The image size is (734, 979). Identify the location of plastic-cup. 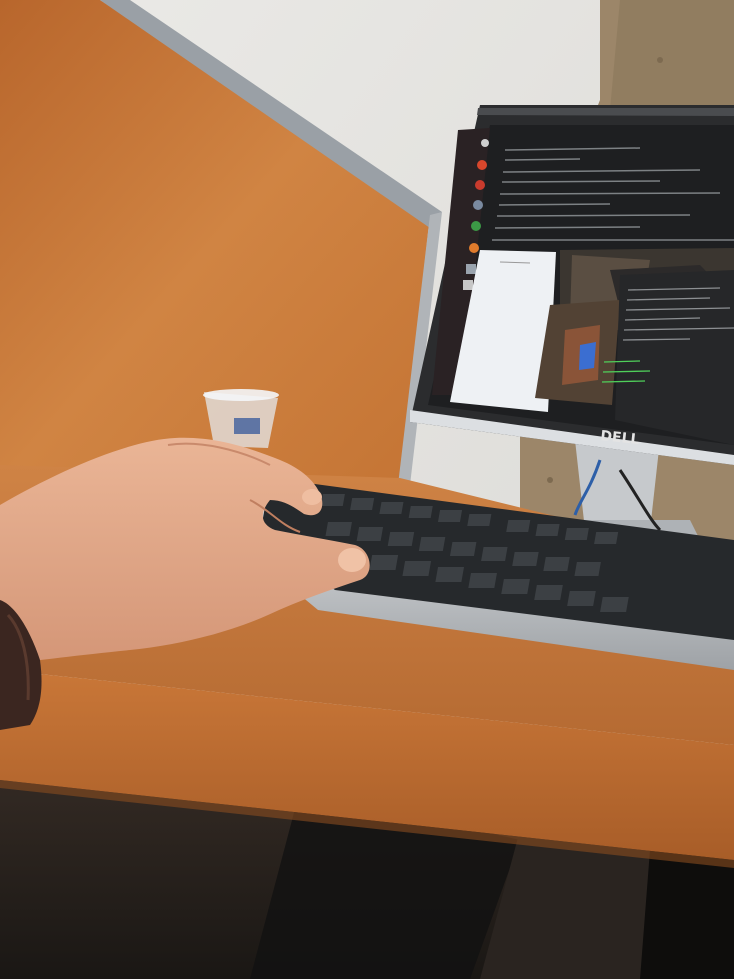
(241, 418).